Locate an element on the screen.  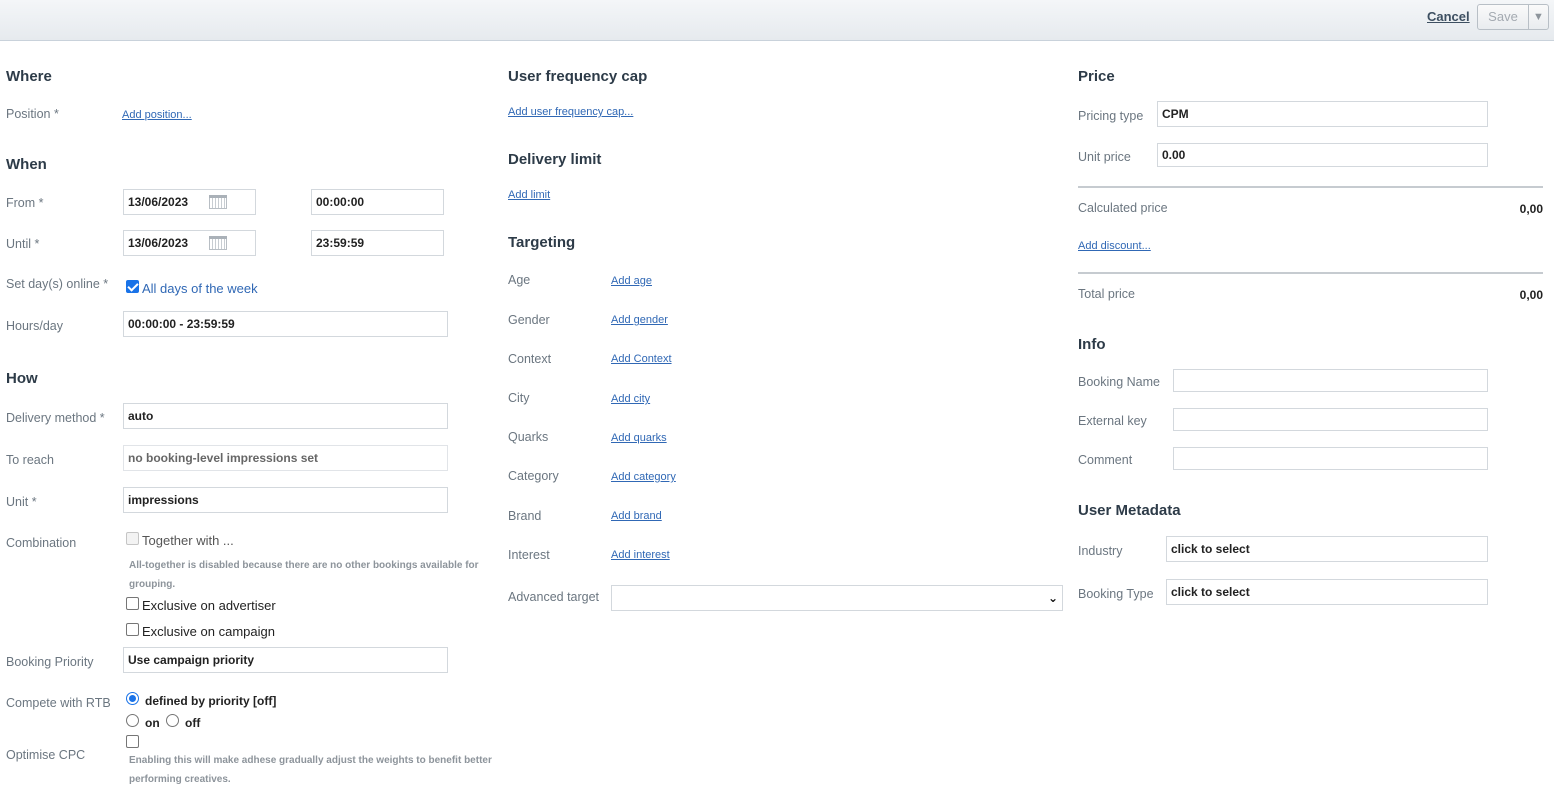
unit-label: Unit * is located at coordinates (21, 502).